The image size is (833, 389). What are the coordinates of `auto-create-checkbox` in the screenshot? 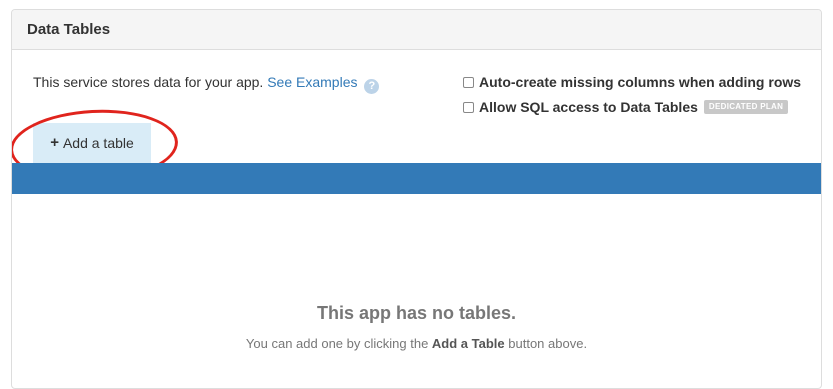 It's located at (468, 82).